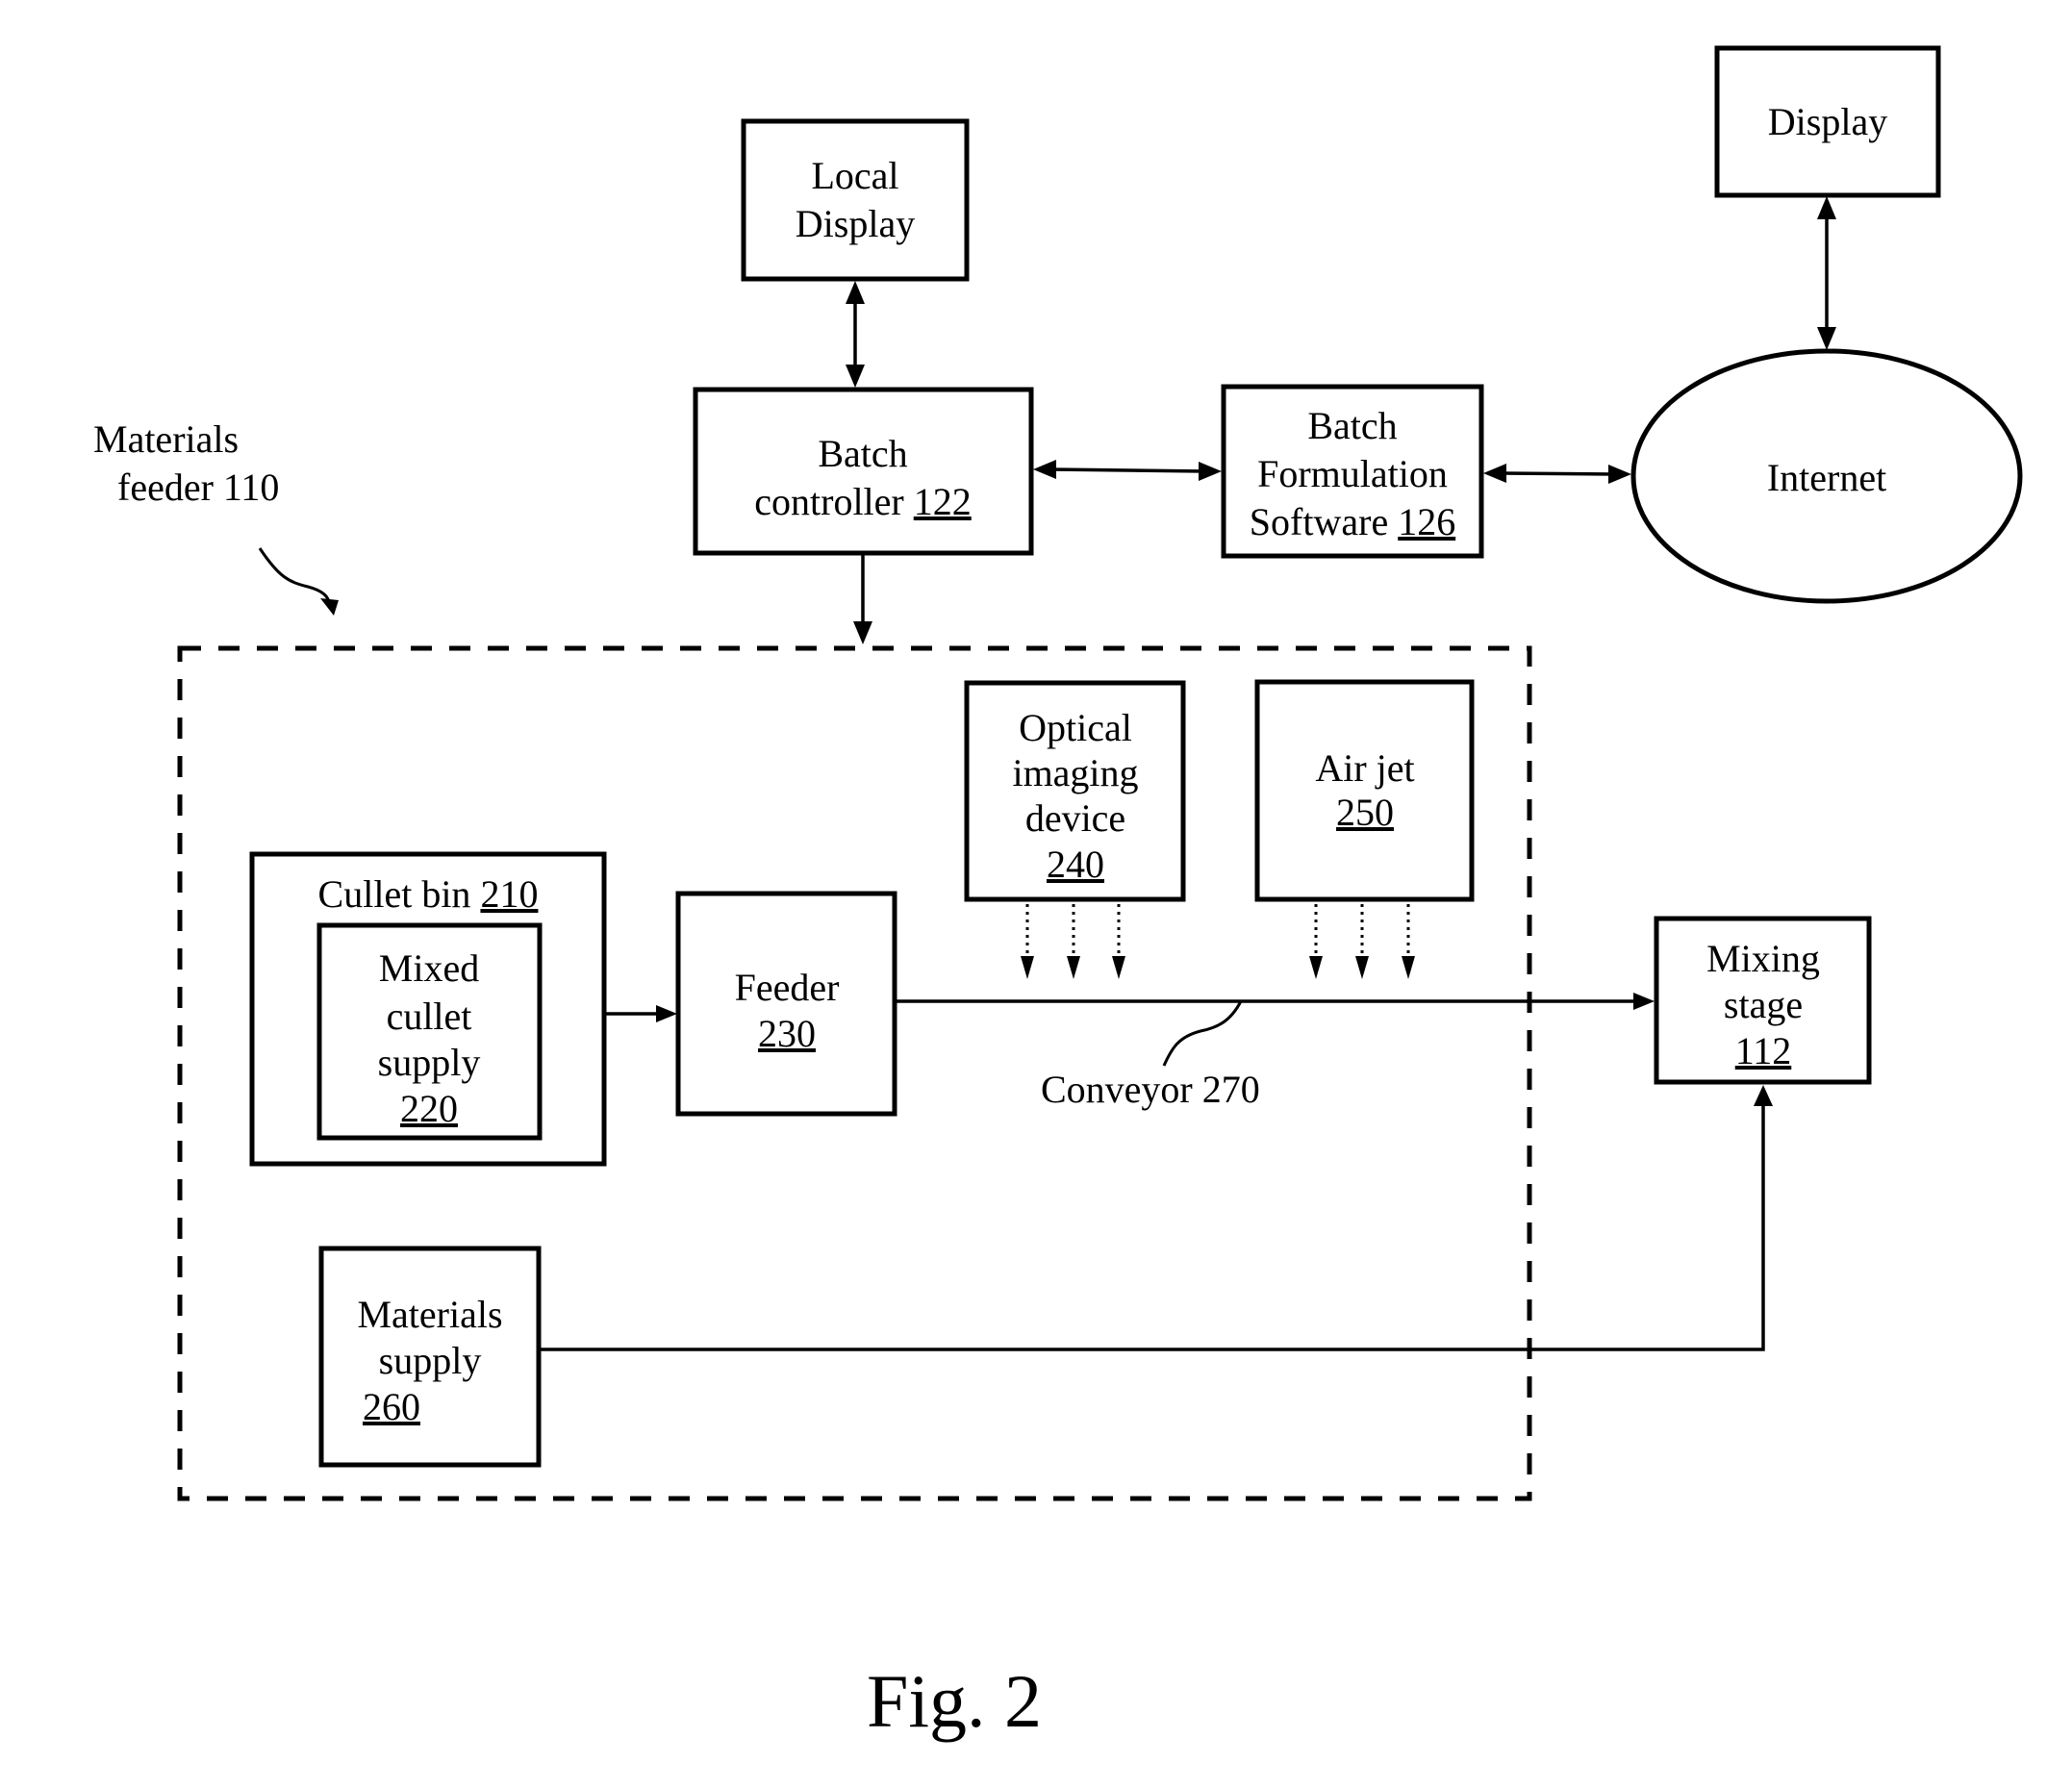 The height and width of the screenshot is (1789, 2072). Describe the element at coordinates (862, 599) in the screenshot. I see `edge-batch-controller-materials-feeder` at that location.